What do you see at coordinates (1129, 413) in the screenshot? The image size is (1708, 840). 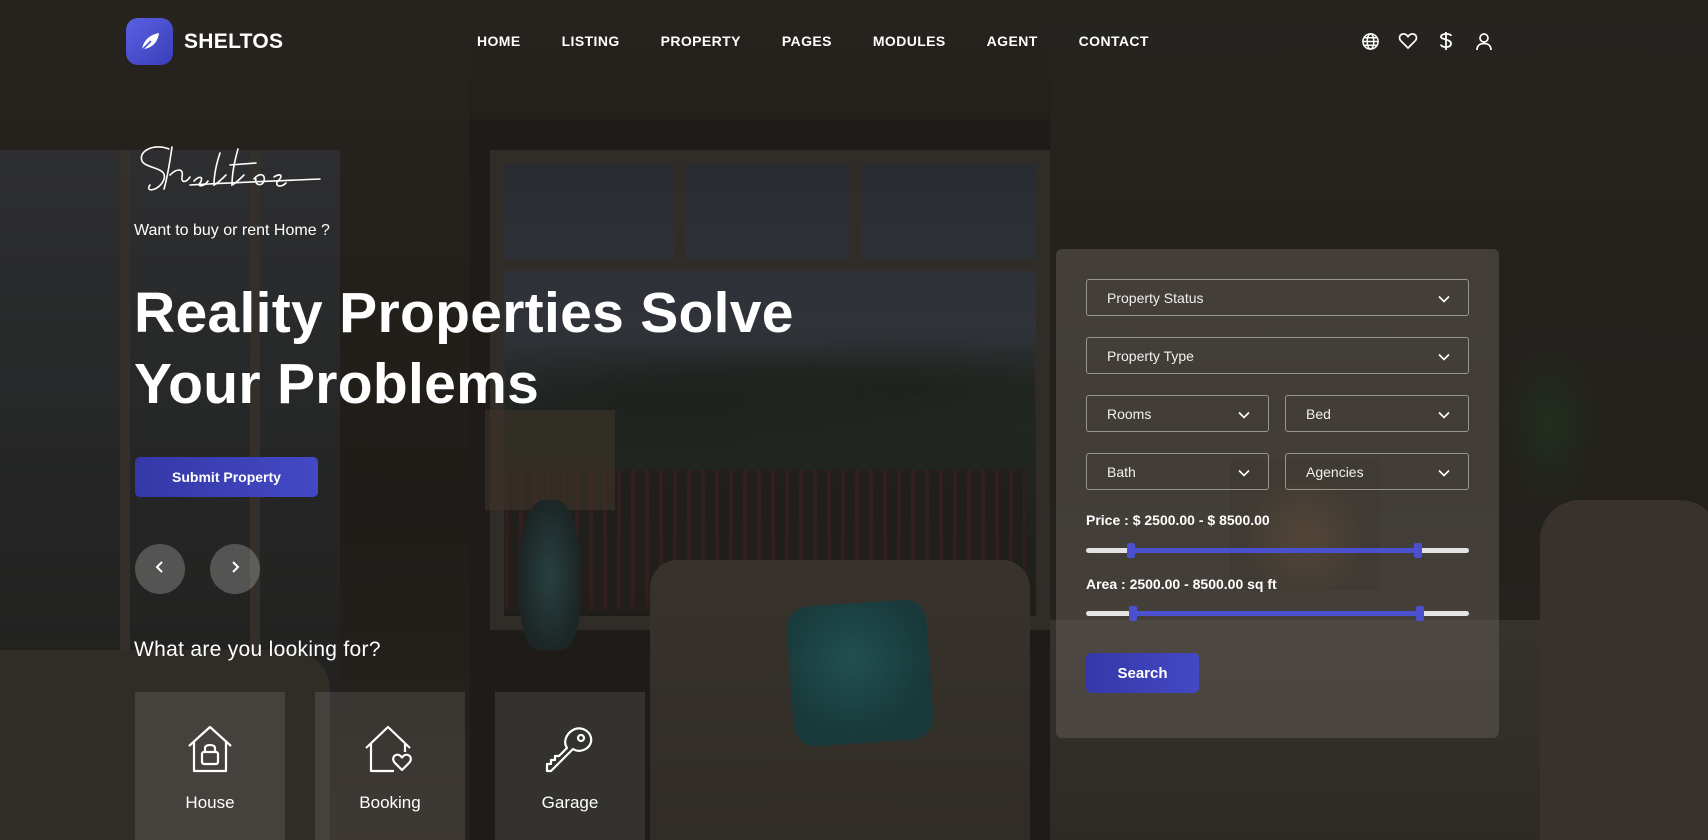 I see `select-value: Rooms` at bounding box center [1129, 413].